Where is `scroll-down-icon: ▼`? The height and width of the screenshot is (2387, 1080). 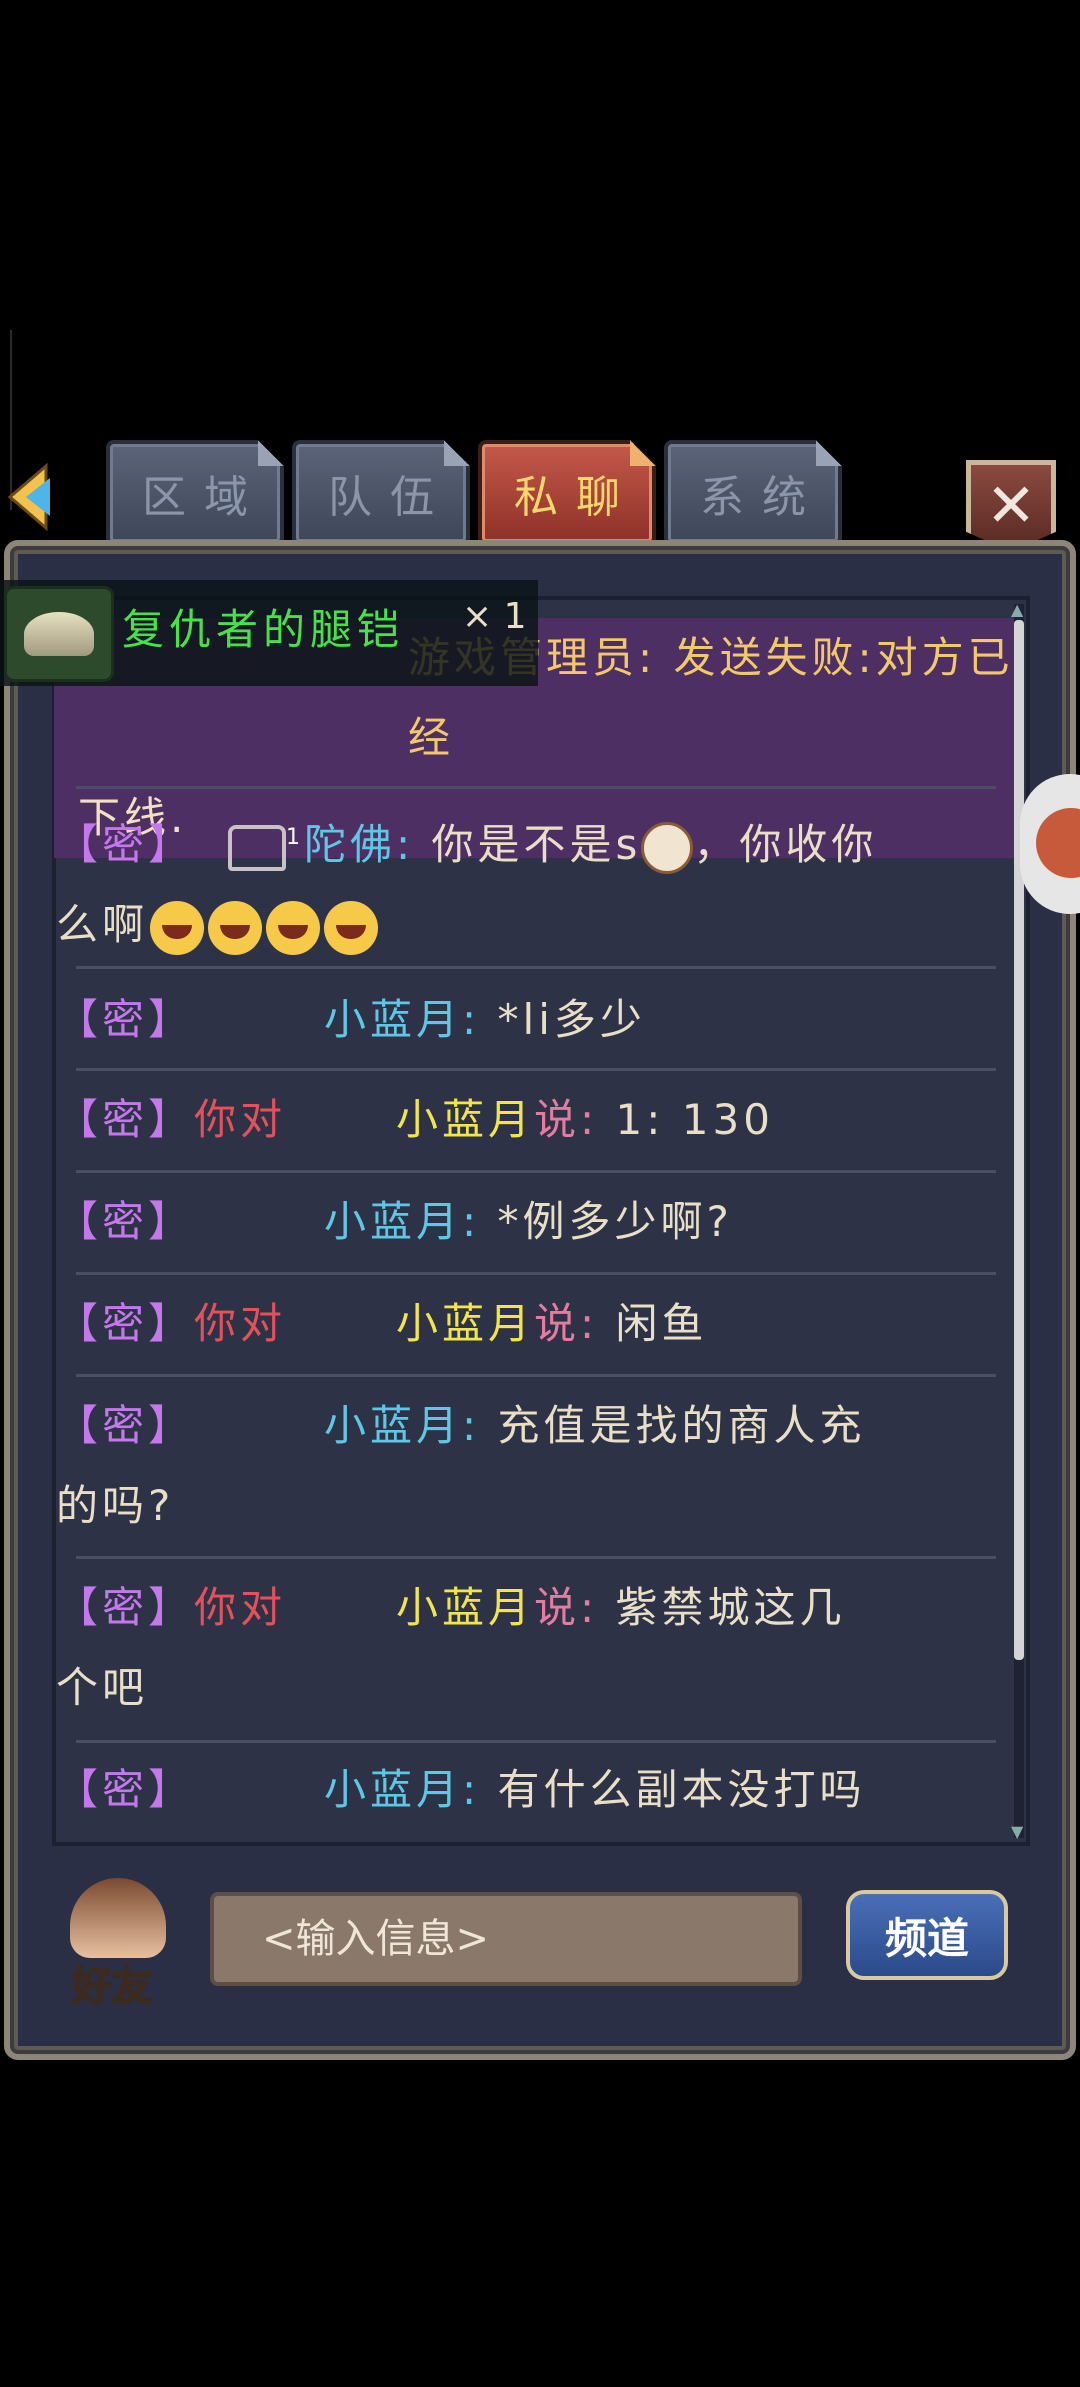 scroll-down-icon: ▼ is located at coordinates (1017, 1831).